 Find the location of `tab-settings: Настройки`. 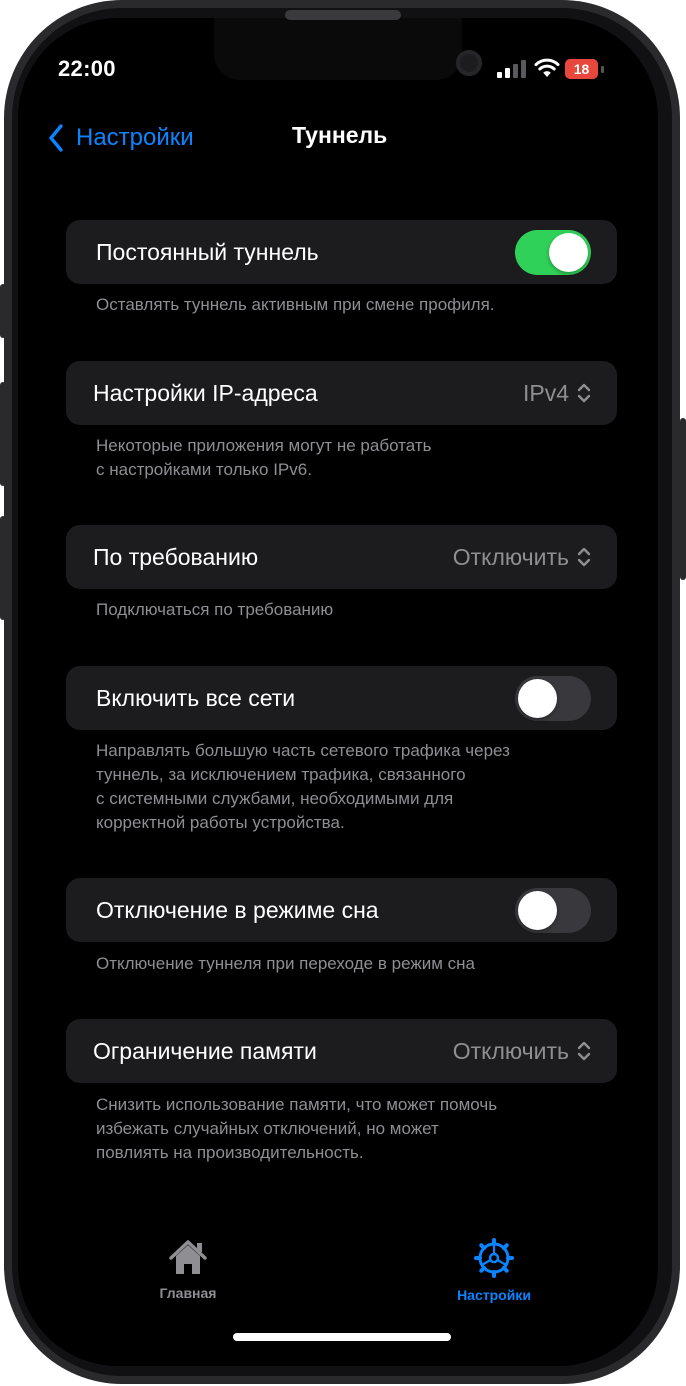

tab-settings: Настройки is located at coordinates (494, 1270).